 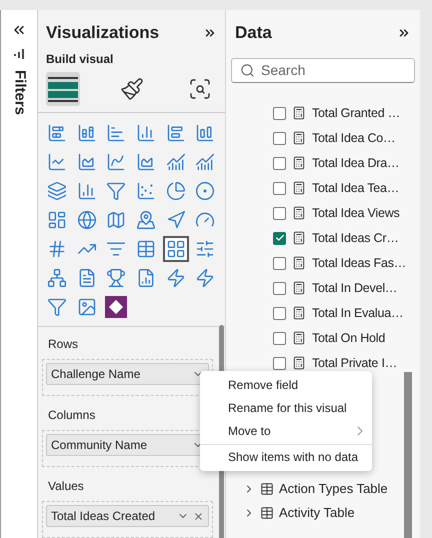 What do you see at coordinates (96, 374) in the screenshot?
I see `field-name: Challenge Name` at bounding box center [96, 374].